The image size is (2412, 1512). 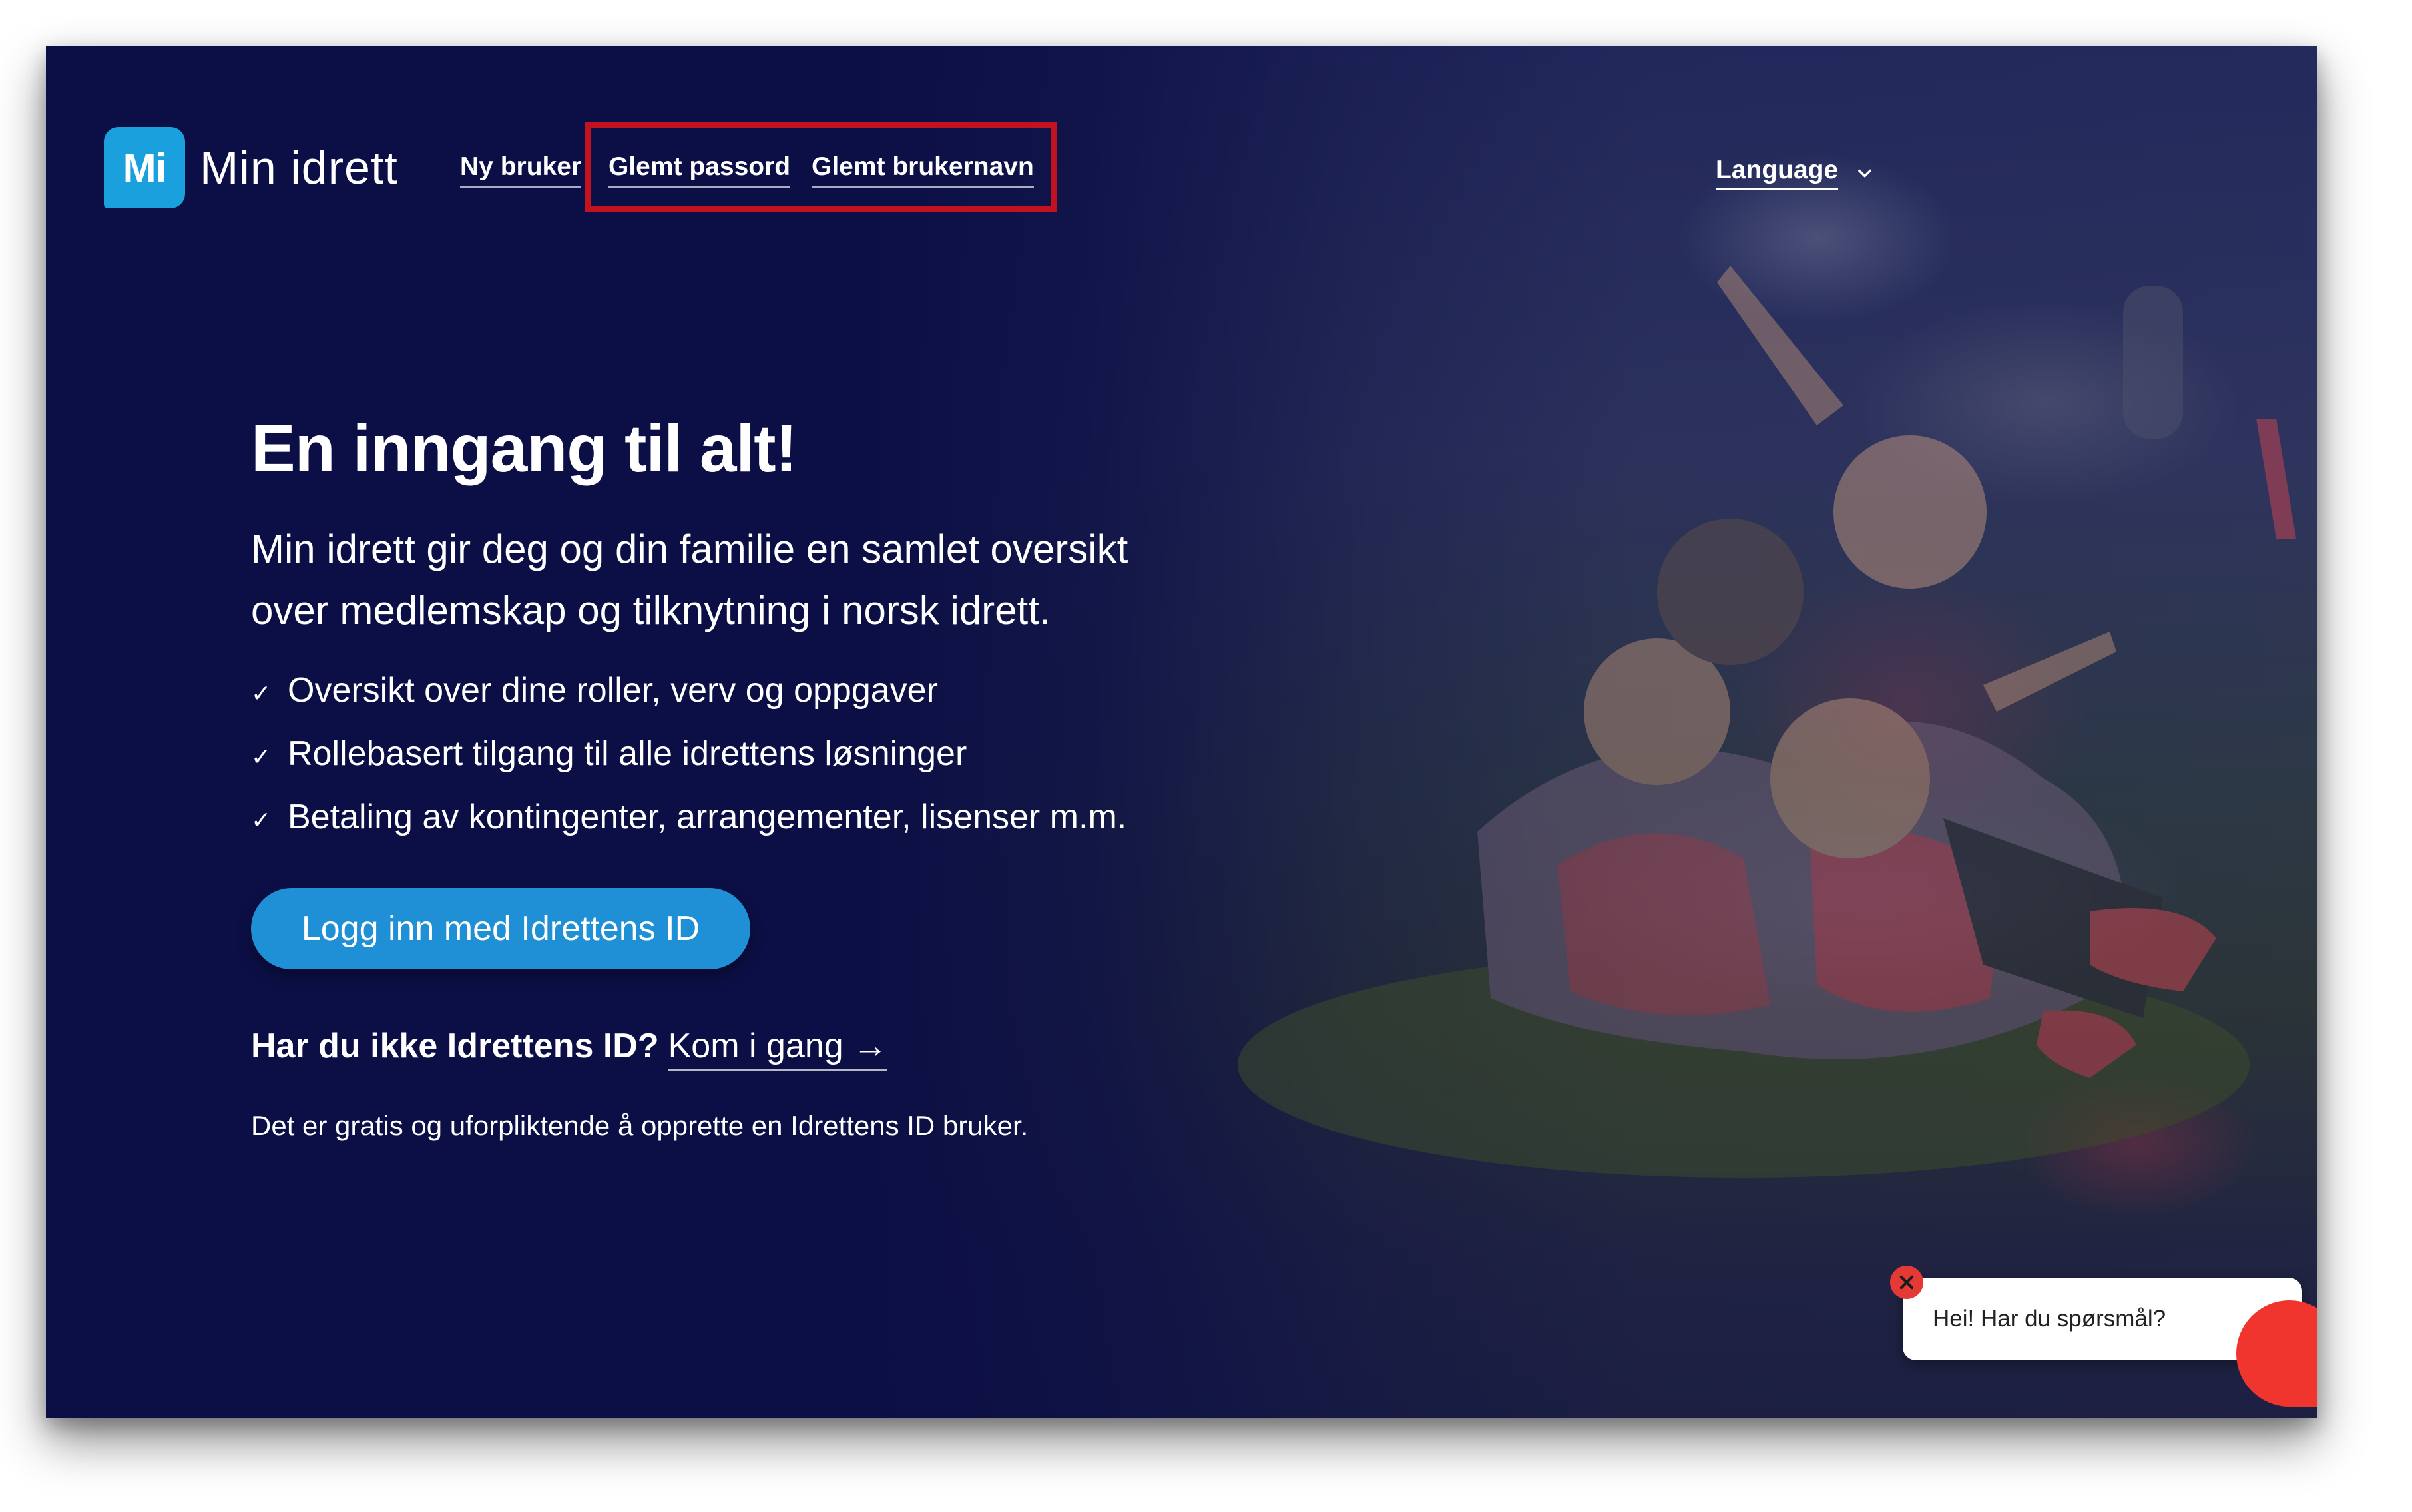 I want to click on close-icon, so click(x=1906, y=1282).